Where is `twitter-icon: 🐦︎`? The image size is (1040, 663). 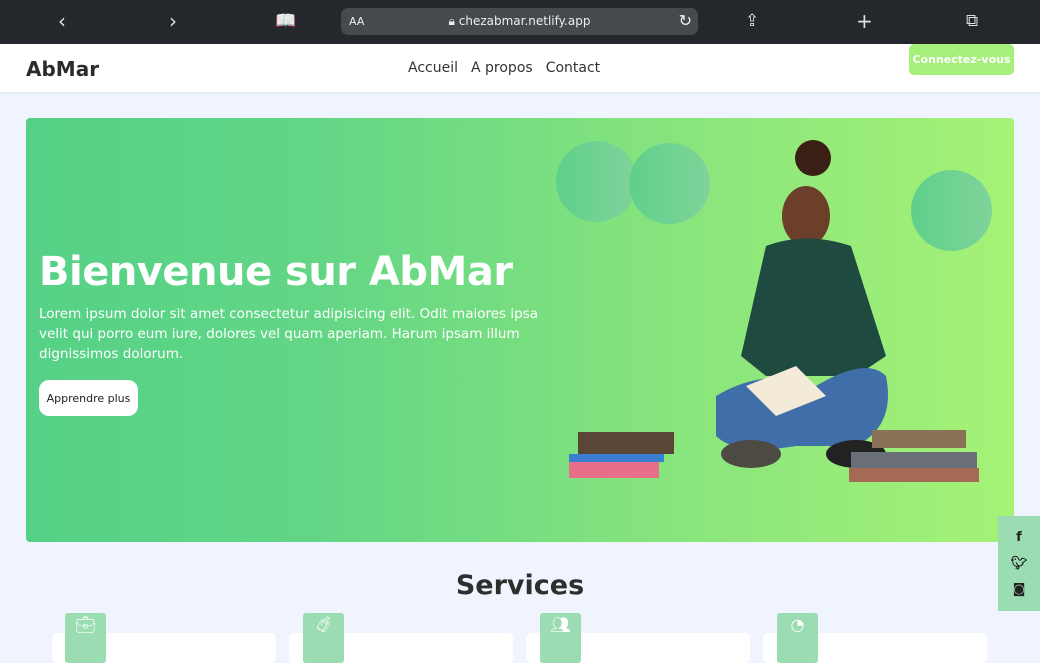
twitter-icon: 🐦︎ is located at coordinates (1019, 563).